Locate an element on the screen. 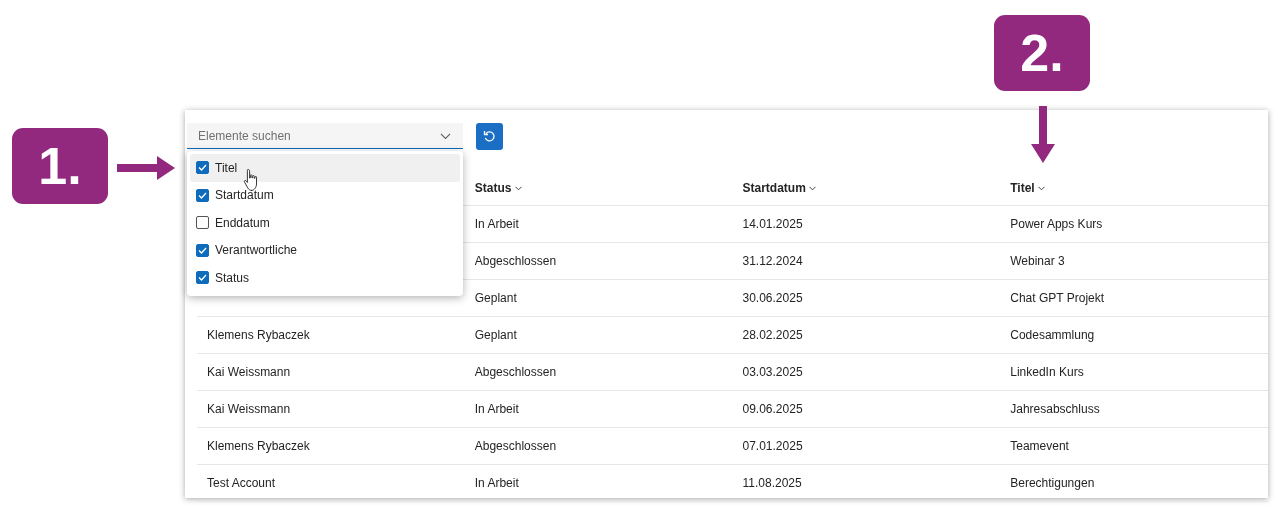  table-cell: 31.12.2024 is located at coordinates (772, 261).